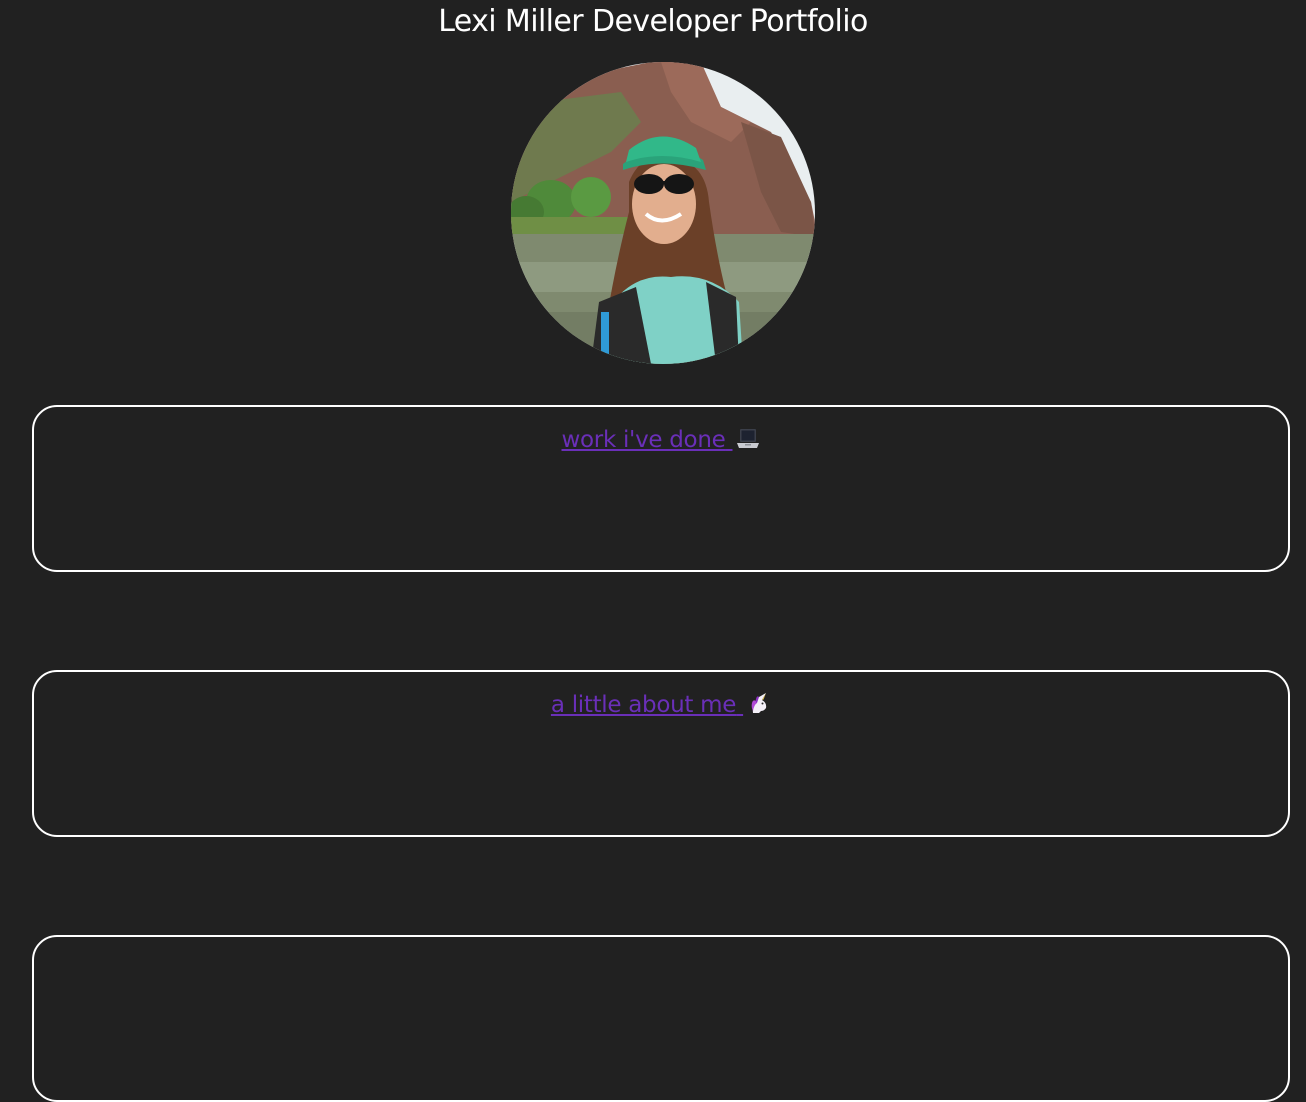 Image resolution: width=1306 pixels, height=1102 pixels. What do you see at coordinates (653, 21) in the screenshot?
I see `page-title: Lexi Miller Developer Portfolio` at bounding box center [653, 21].